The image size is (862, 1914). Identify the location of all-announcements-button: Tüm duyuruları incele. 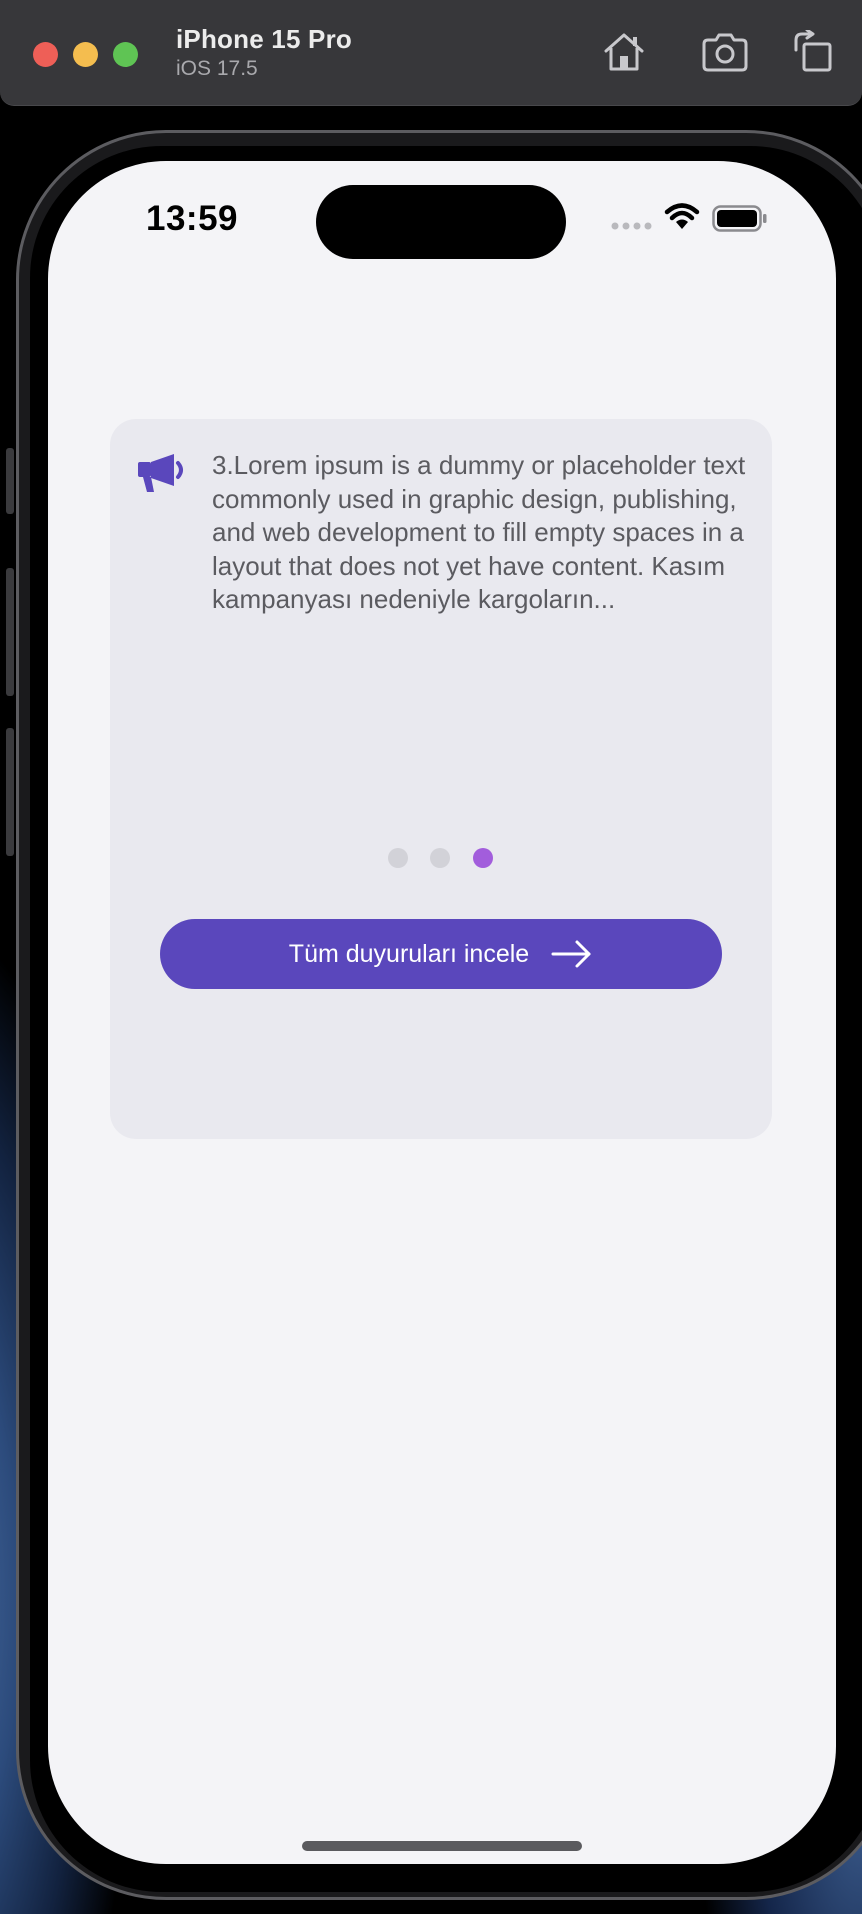
(441, 954).